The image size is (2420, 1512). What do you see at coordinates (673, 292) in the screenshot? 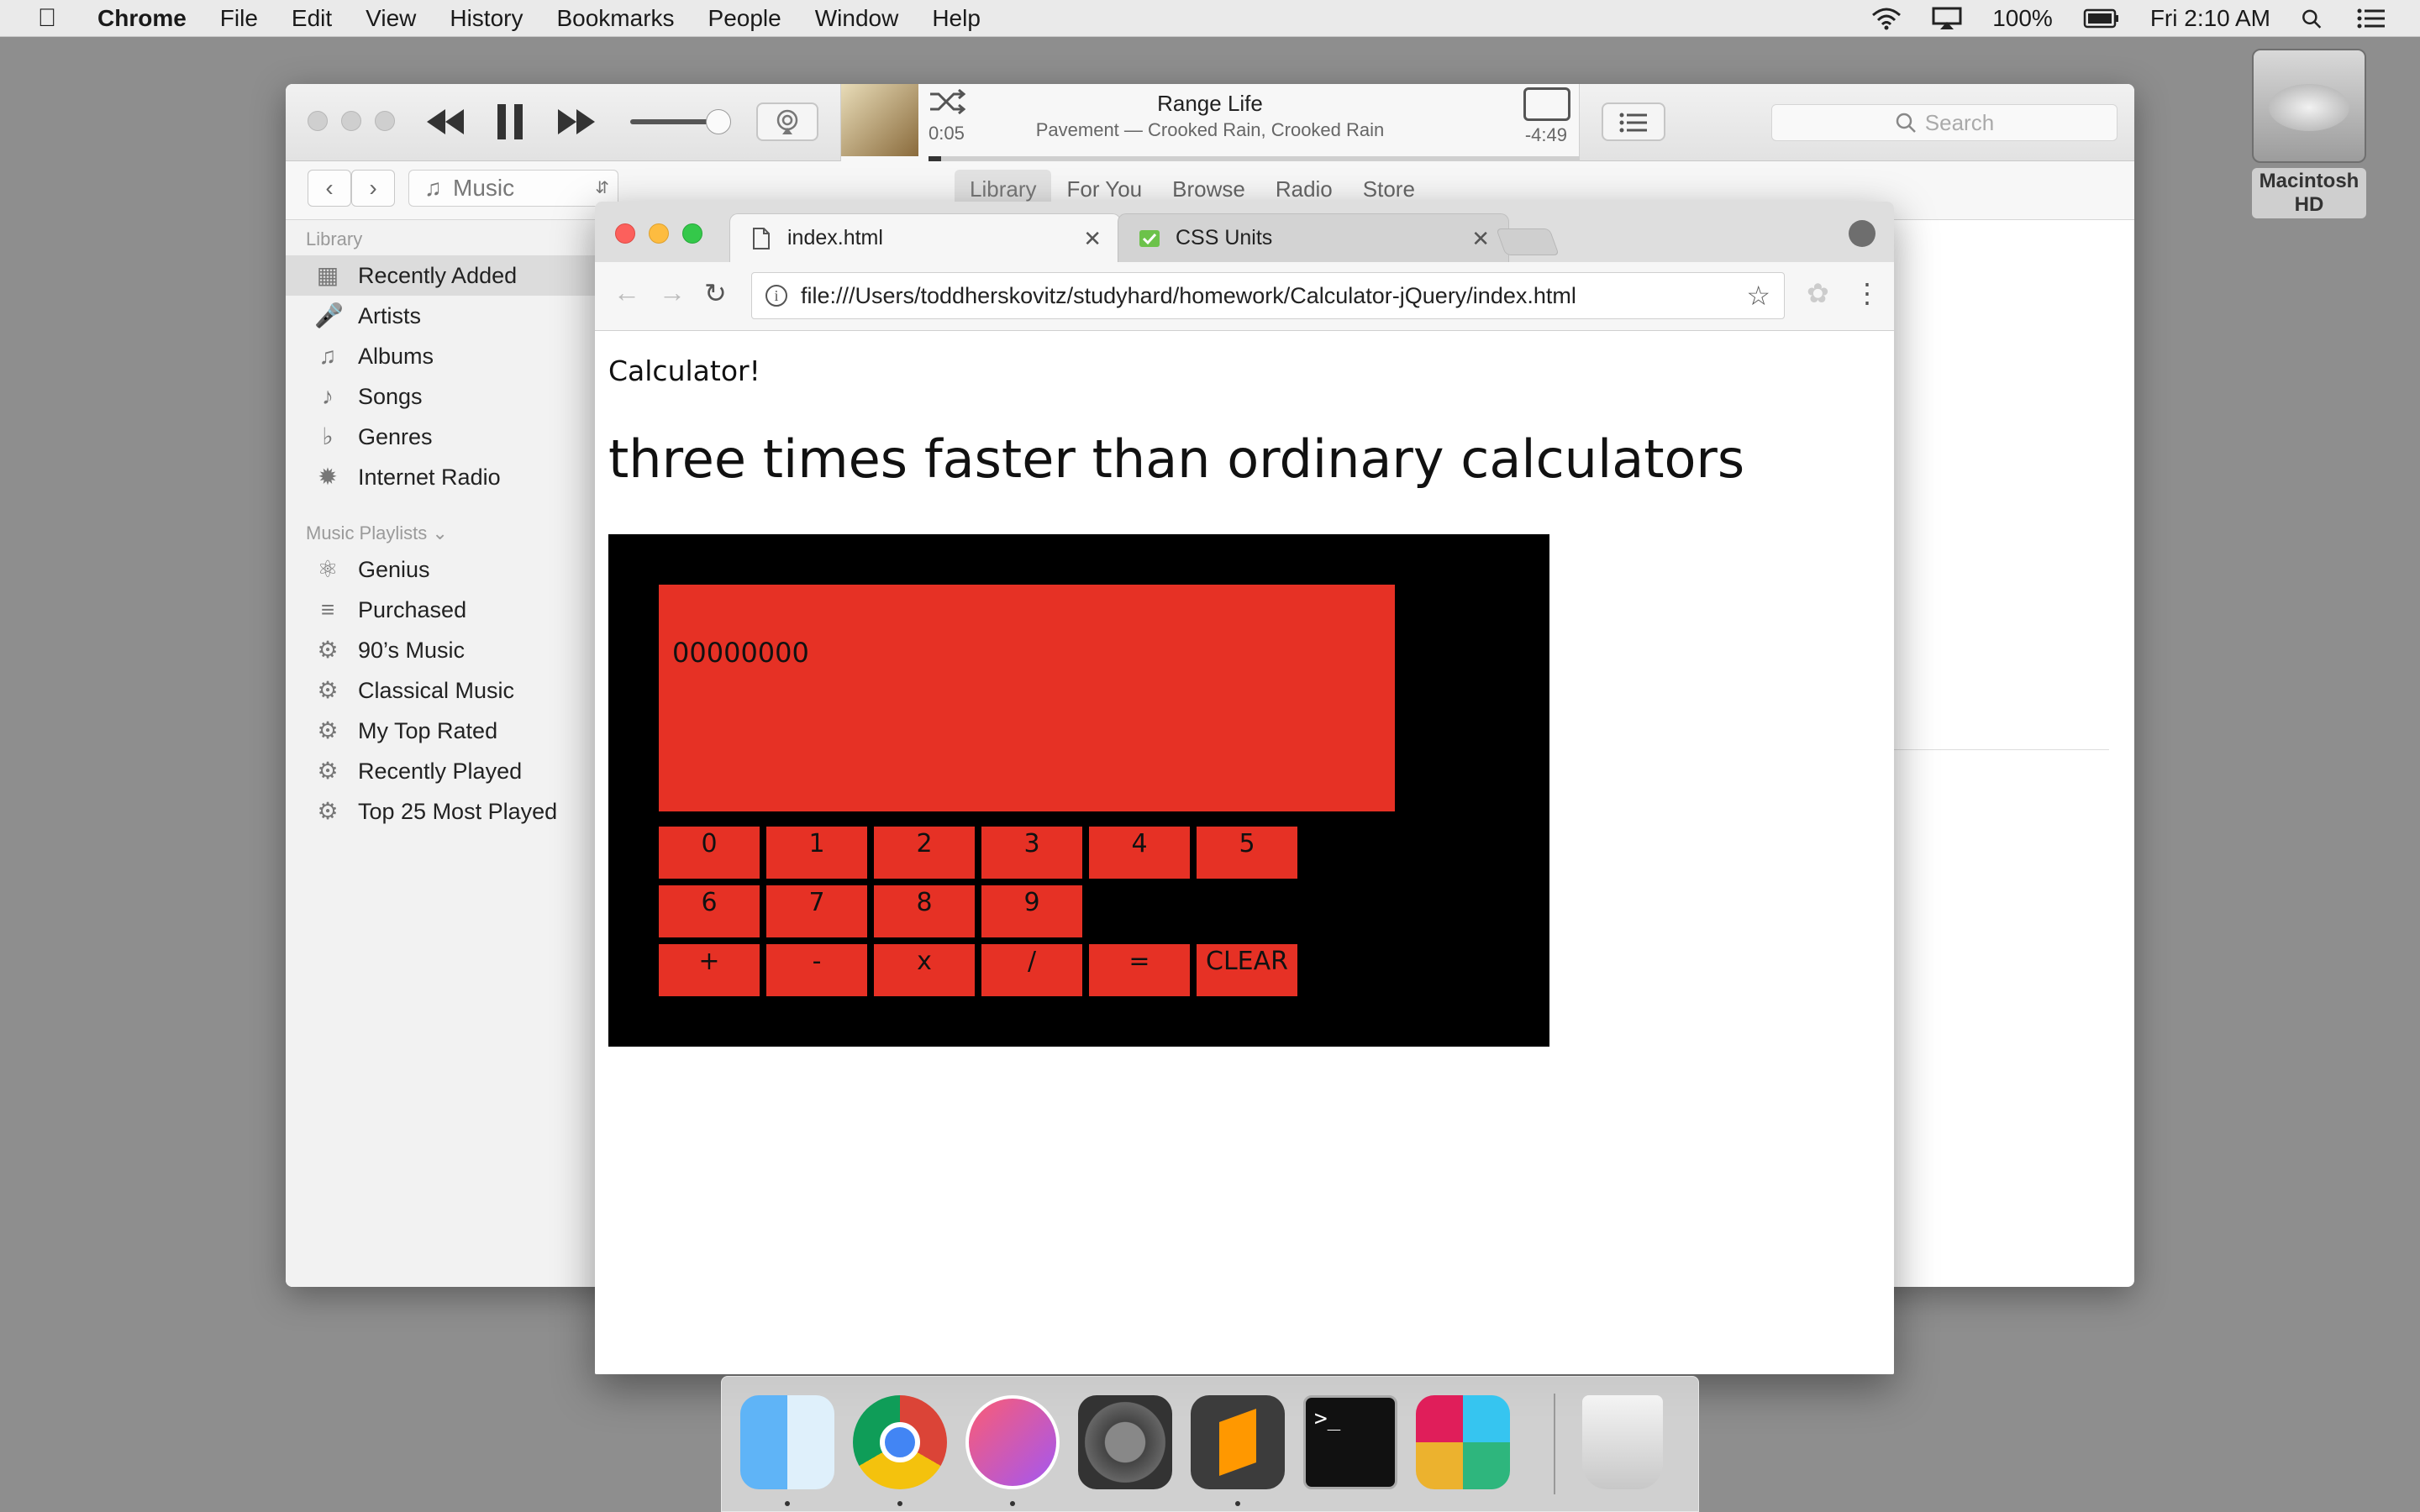
I see `forward-arrow-icon: →` at bounding box center [673, 292].